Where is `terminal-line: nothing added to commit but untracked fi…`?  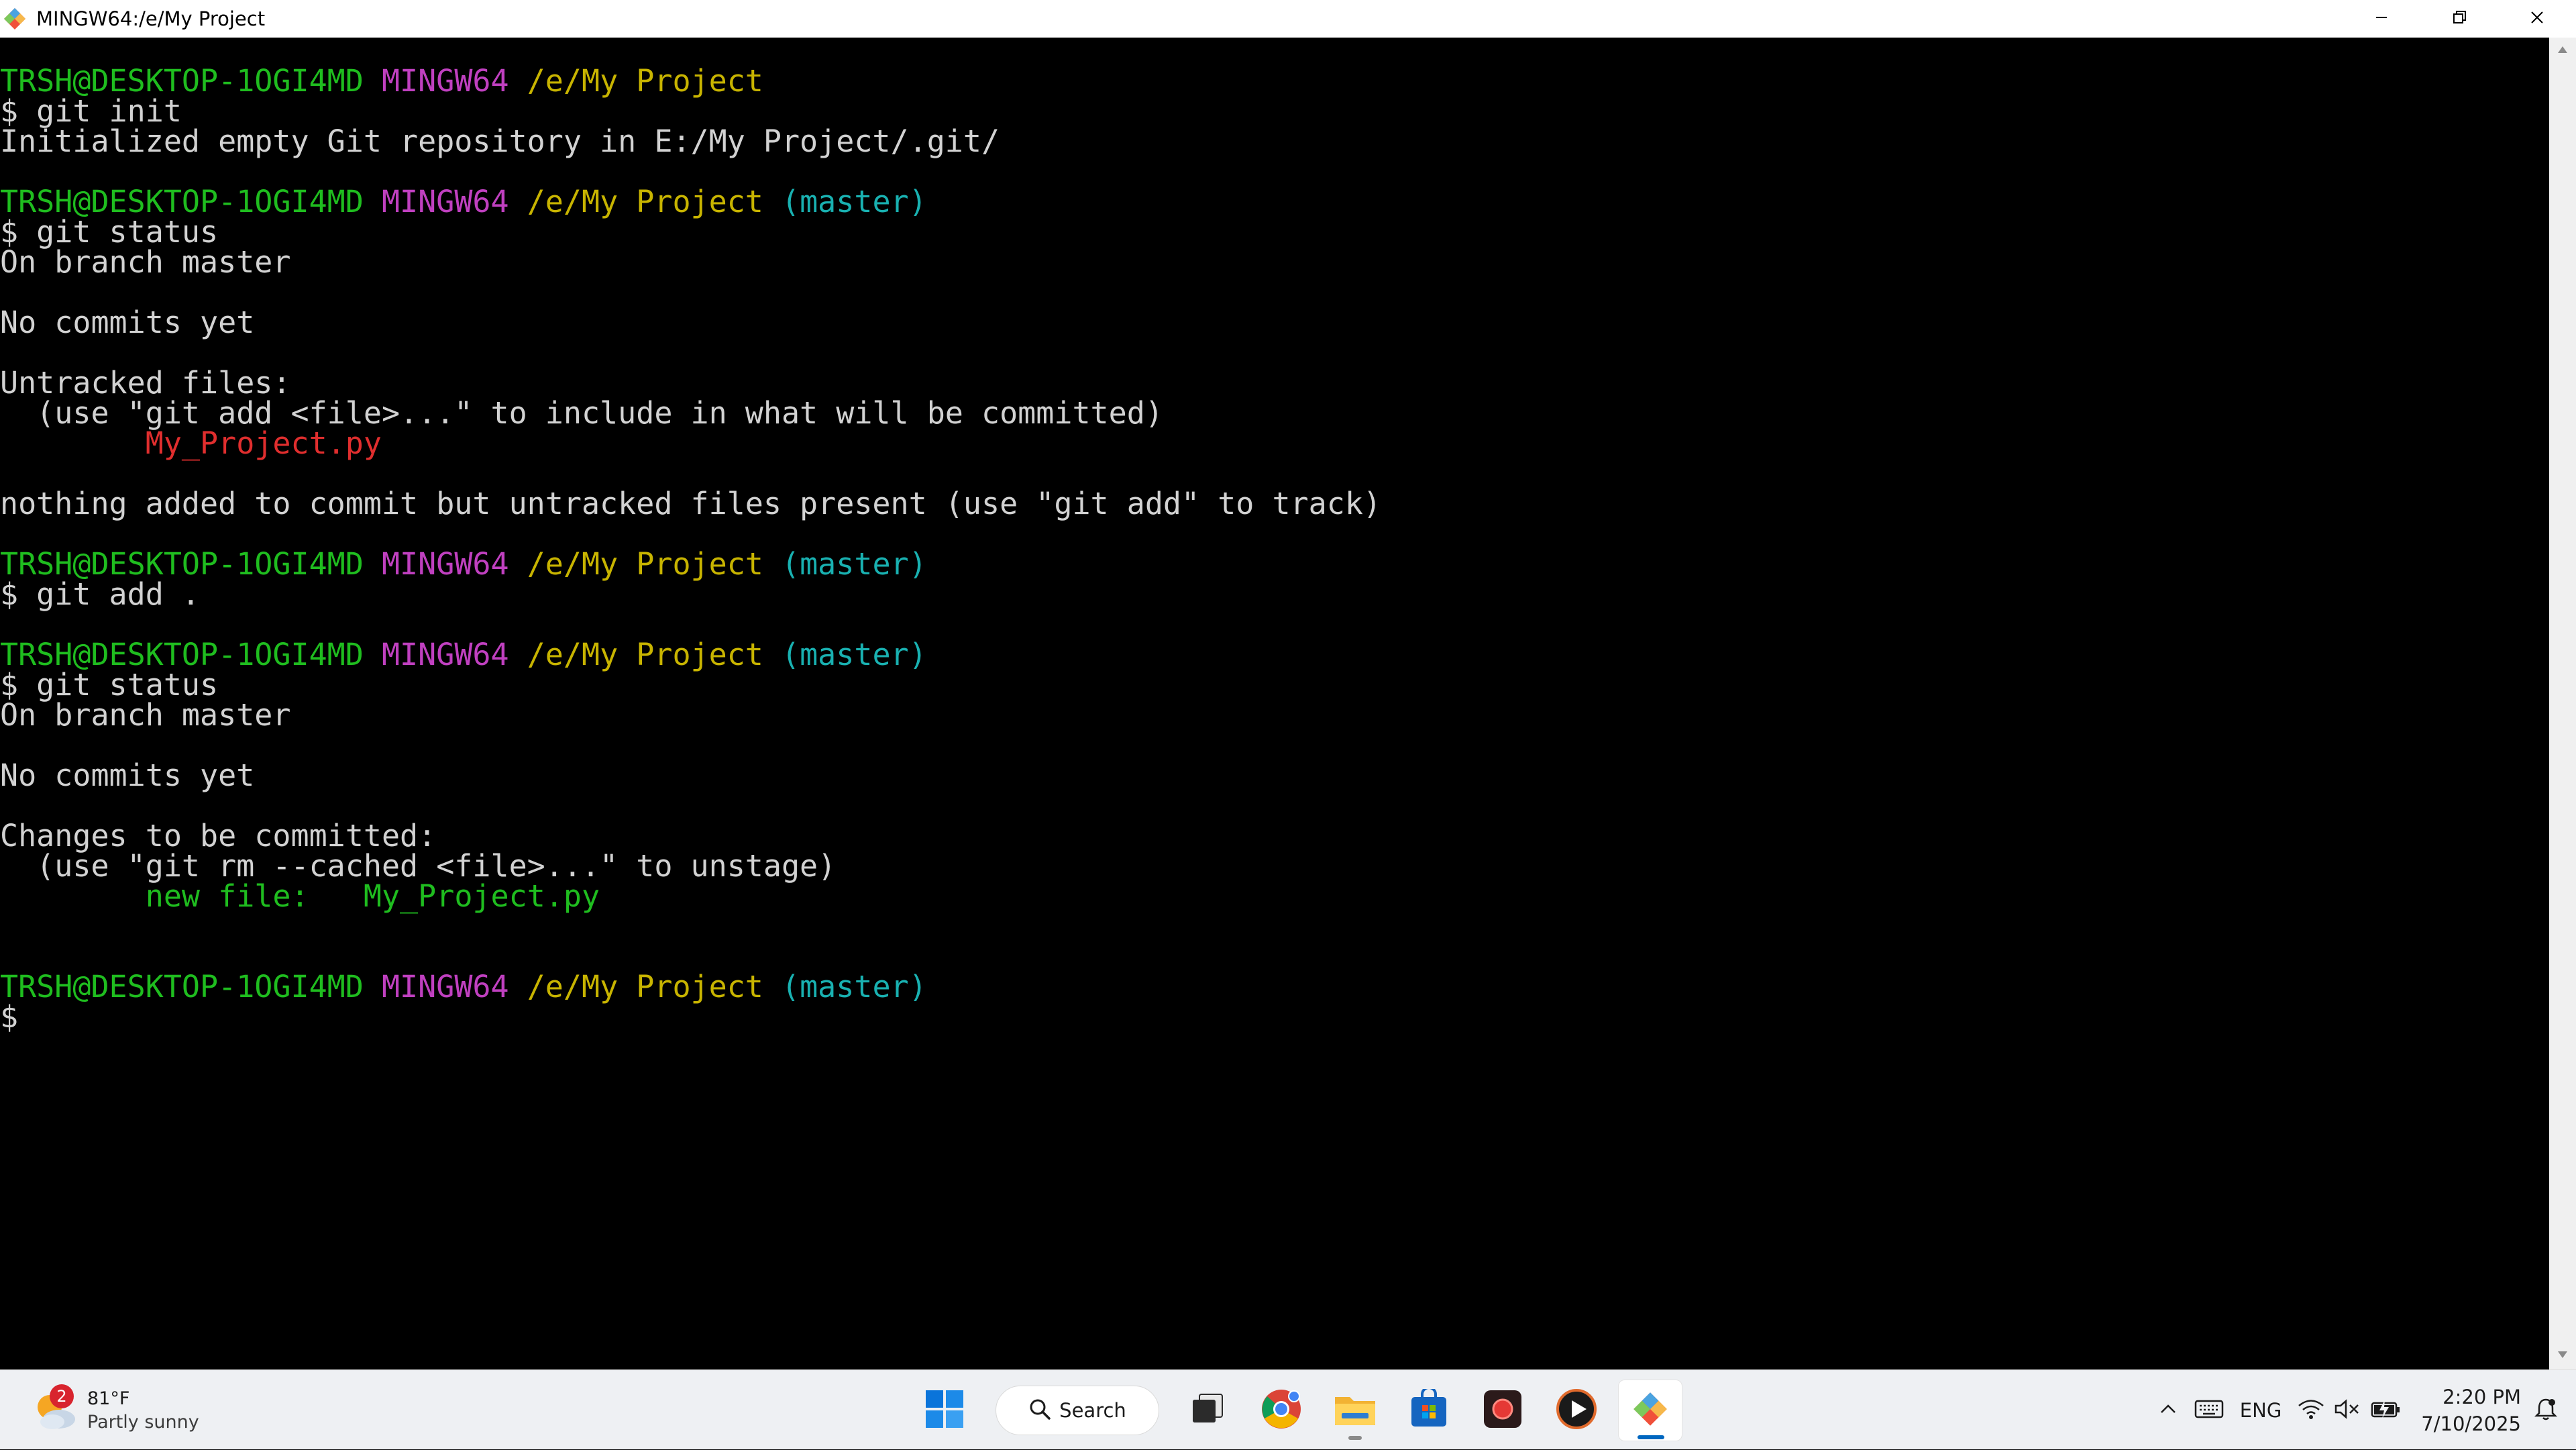
terminal-line: nothing added to commit but untracked fi… is located at coordinates (1274, 503).